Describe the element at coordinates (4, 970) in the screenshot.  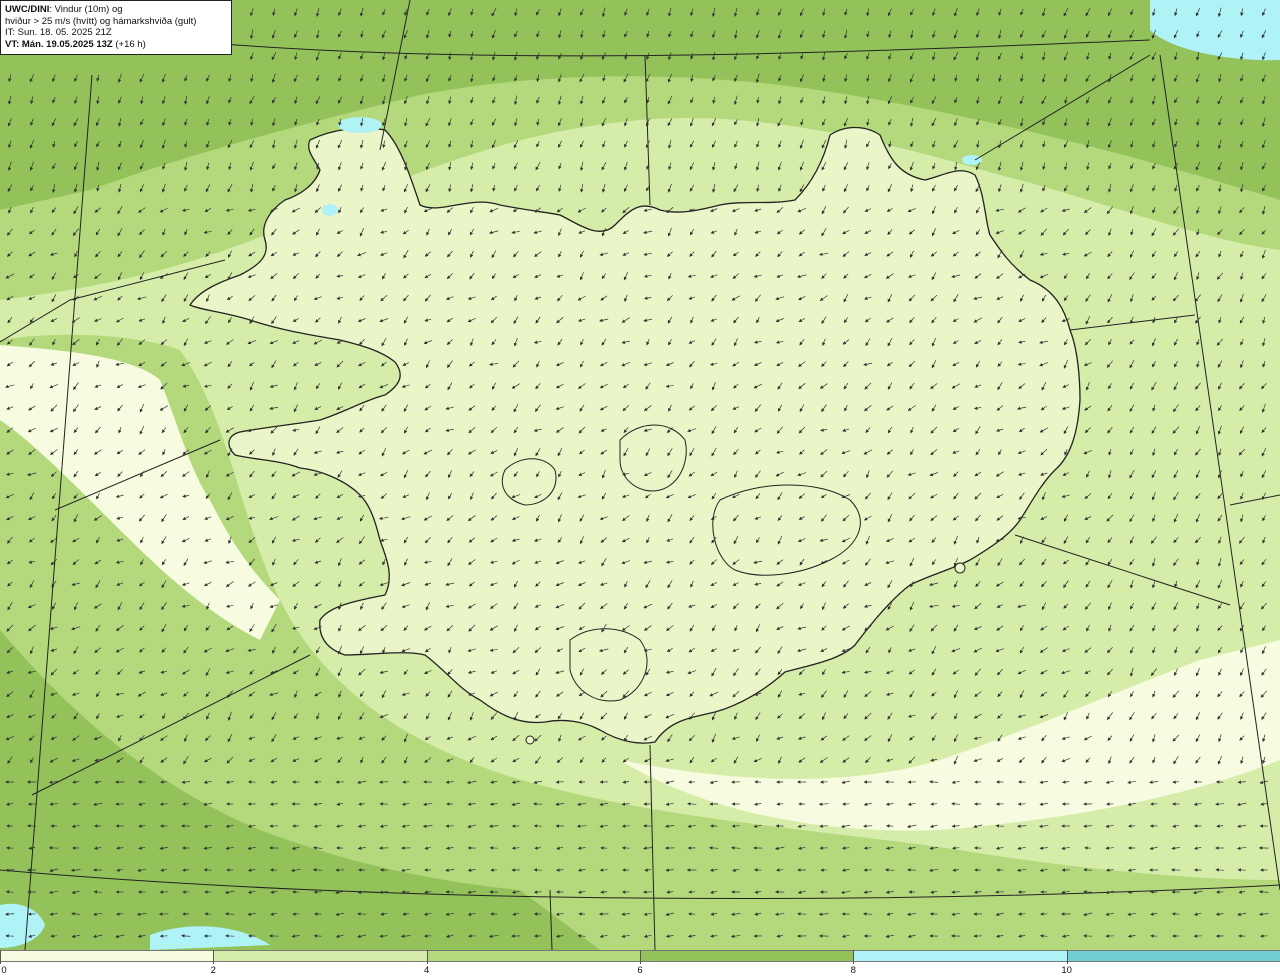
I see `legend-label: 0` at that location.